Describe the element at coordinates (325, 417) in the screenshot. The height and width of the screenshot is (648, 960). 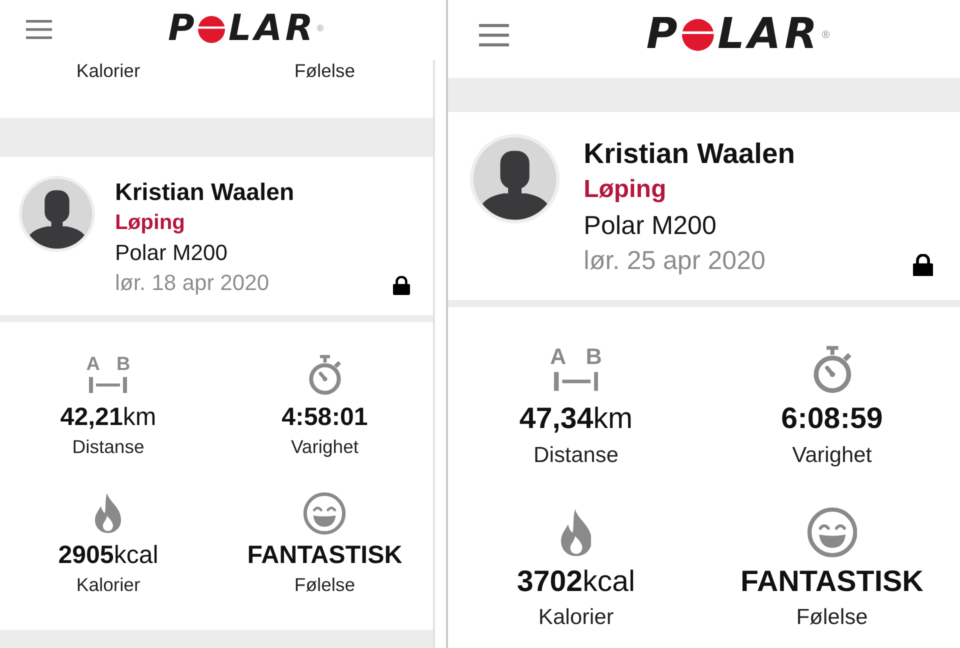
I see `stat-value: 4:58:01` at that location.